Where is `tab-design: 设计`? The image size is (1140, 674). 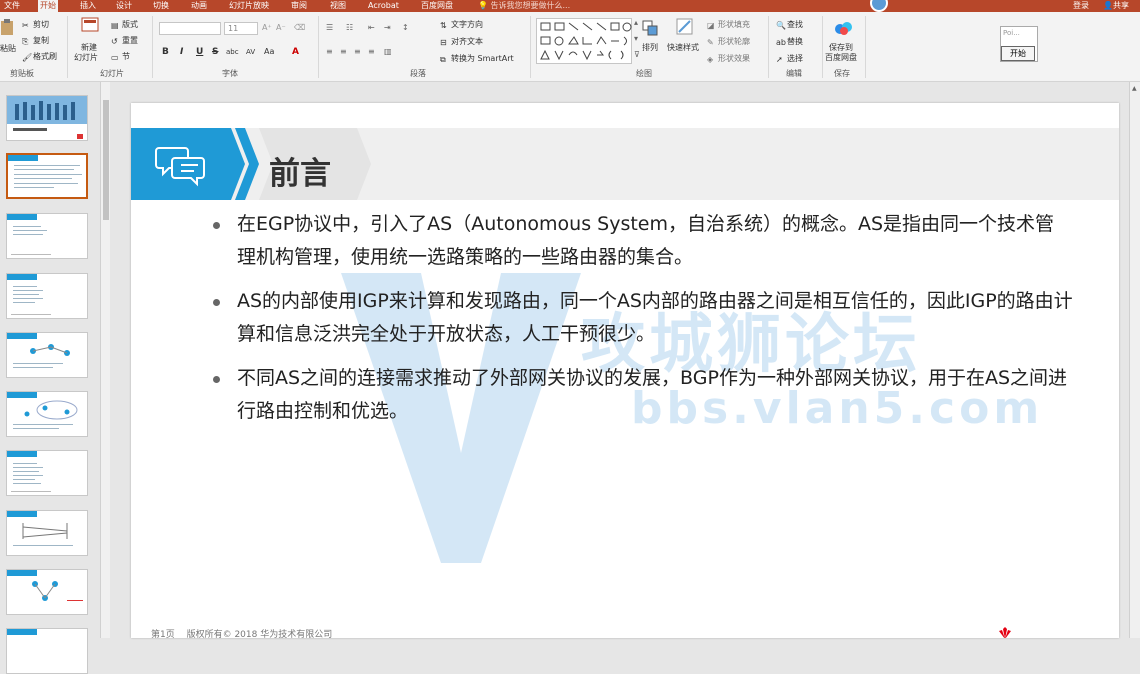 tab-design: 设计 is located at coordinates (124, 6).